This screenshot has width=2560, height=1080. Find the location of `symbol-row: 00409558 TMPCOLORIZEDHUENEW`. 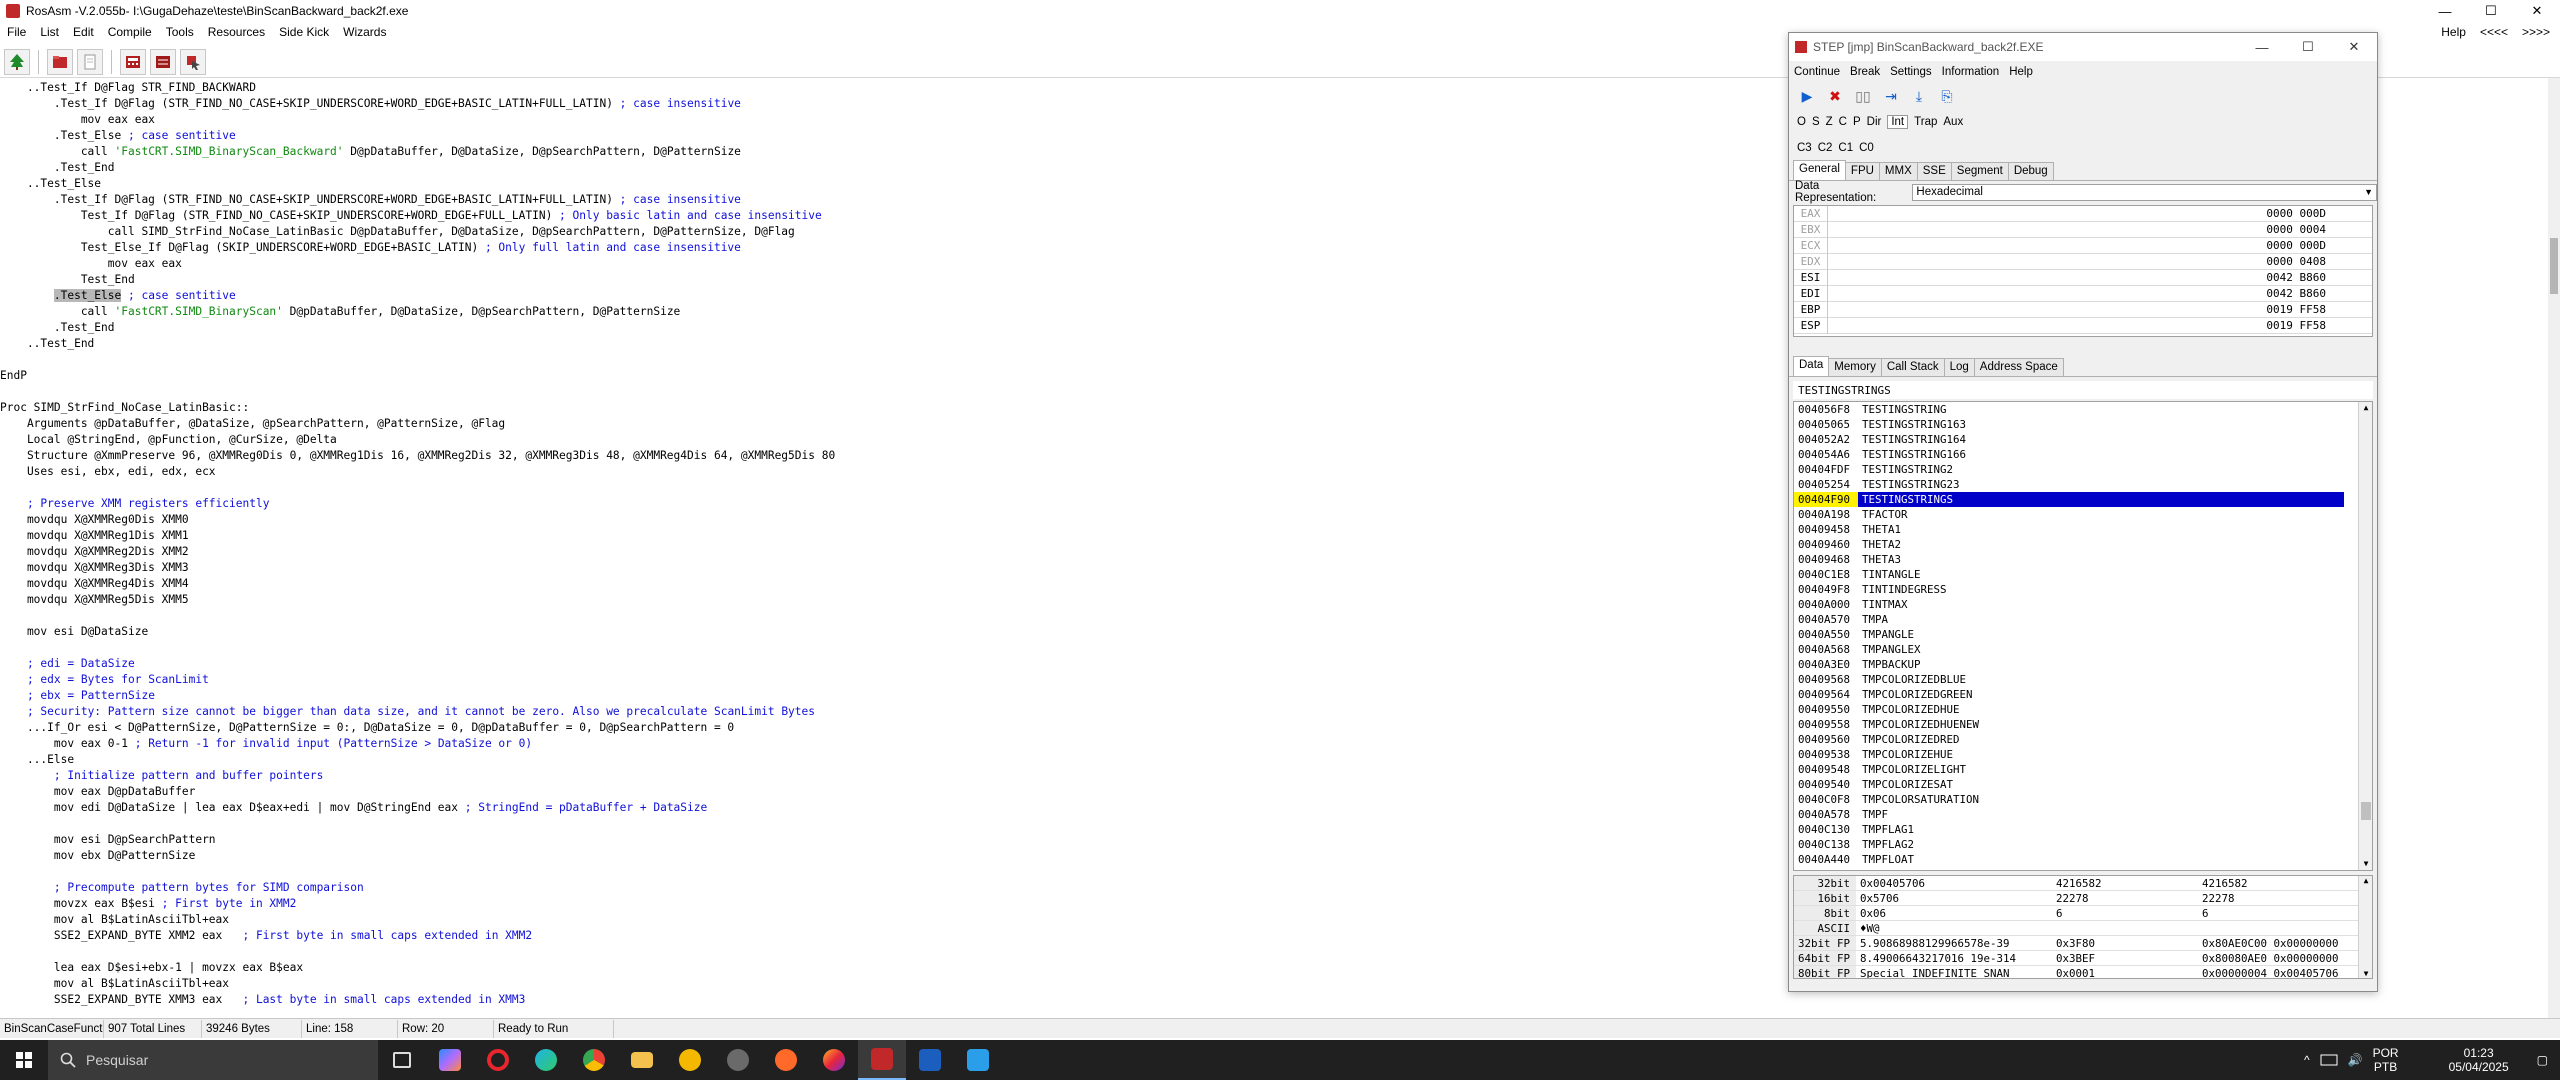

symbol-row: 00409558 TMPCOLORIZEDHUENEW is located at coordinates (2083, 724).